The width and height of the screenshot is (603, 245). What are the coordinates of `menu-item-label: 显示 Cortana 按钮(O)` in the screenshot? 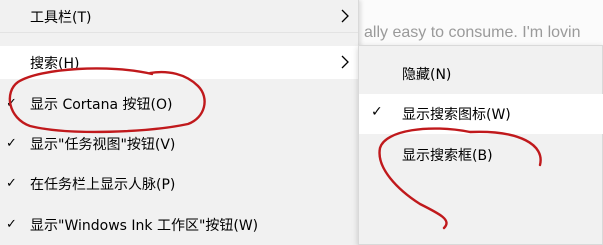 It's located at (101, 104).